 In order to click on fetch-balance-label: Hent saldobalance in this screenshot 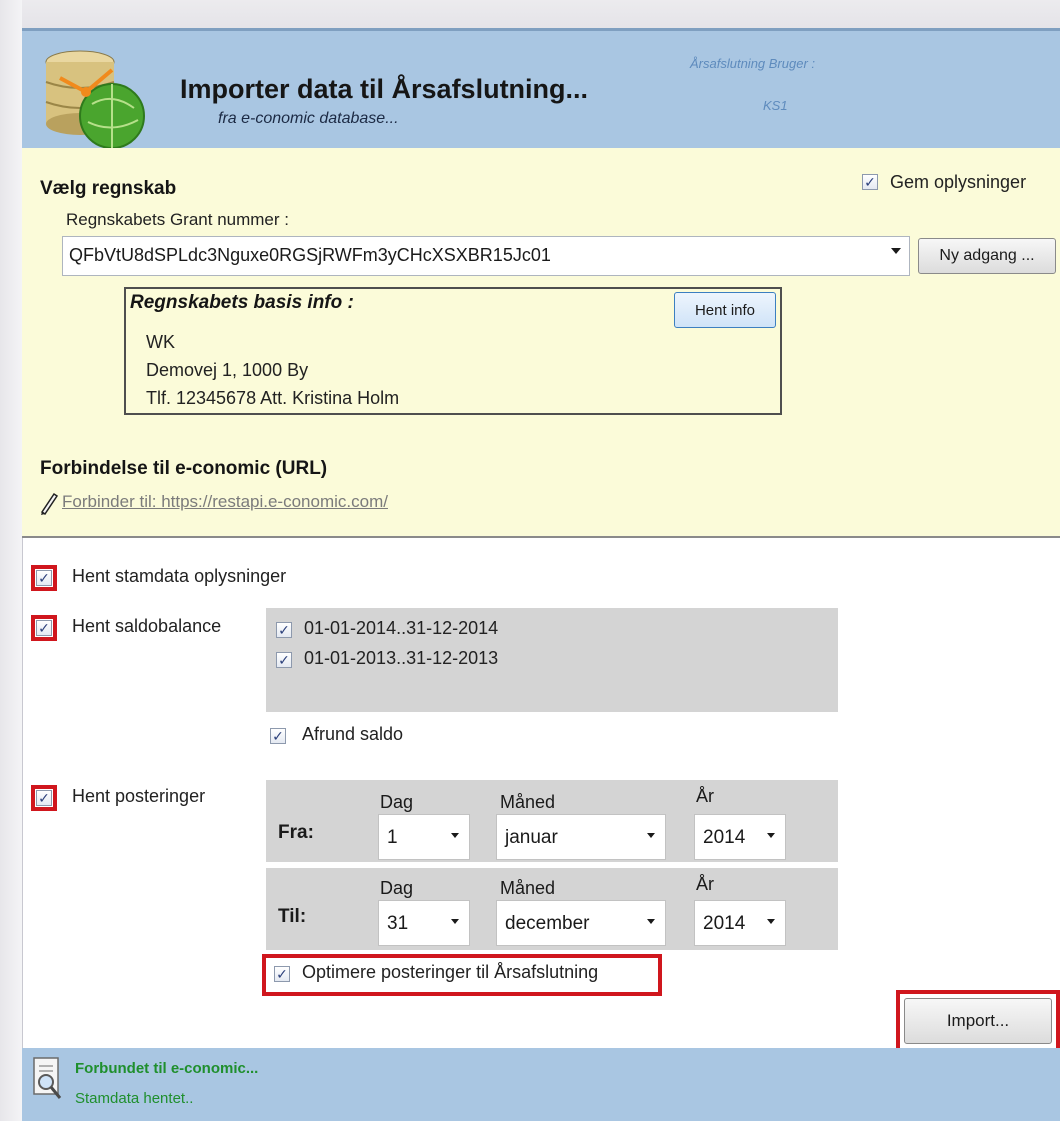, I will do `click(147, 626)`.